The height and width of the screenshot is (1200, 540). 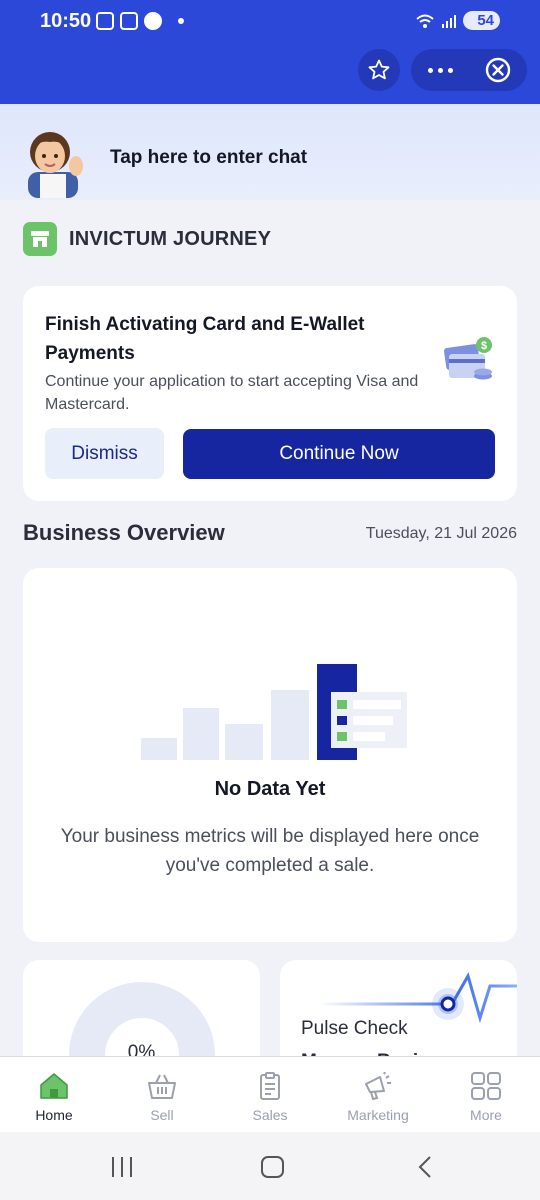 What do you see at coordinates (153, 21) in the screenshot?
I see `vpn-icon` at bounding box center [153, 21].